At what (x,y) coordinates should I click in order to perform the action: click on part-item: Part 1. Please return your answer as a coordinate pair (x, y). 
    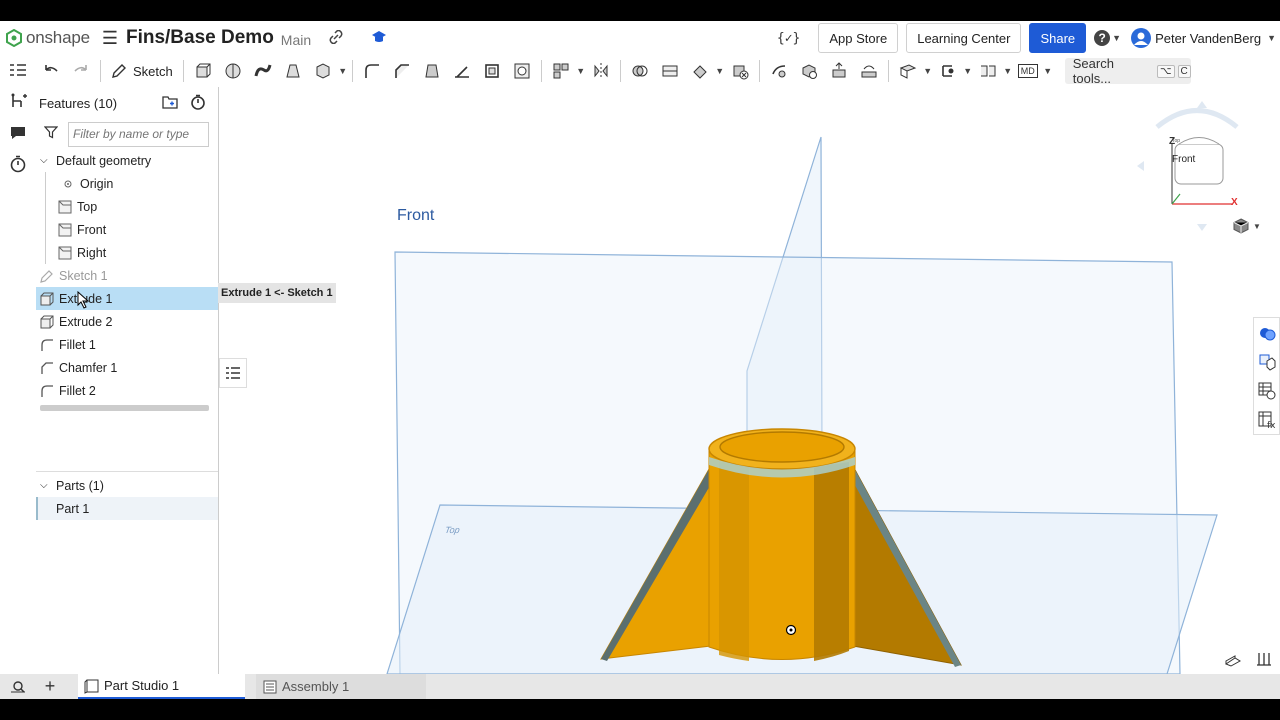
    Looking at the image, I should click on (127, 508).